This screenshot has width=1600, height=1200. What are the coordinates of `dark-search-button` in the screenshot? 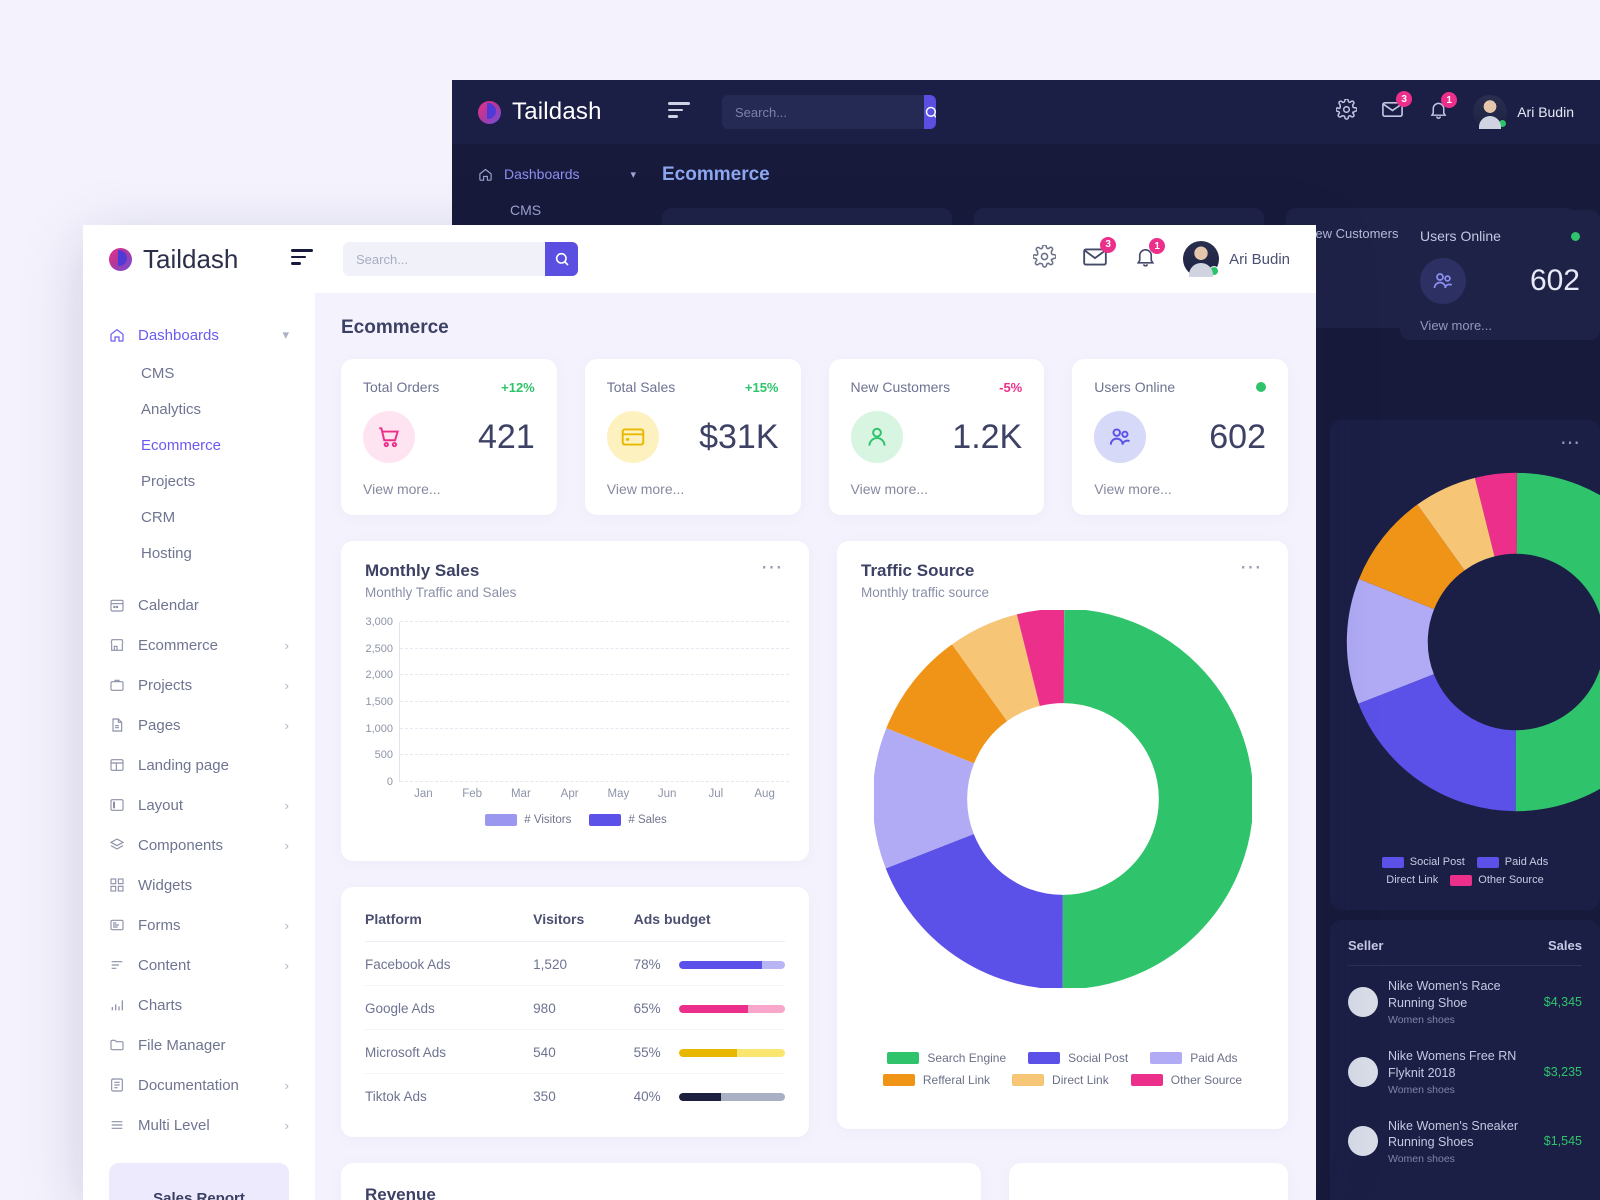 It's located at (930, 112).